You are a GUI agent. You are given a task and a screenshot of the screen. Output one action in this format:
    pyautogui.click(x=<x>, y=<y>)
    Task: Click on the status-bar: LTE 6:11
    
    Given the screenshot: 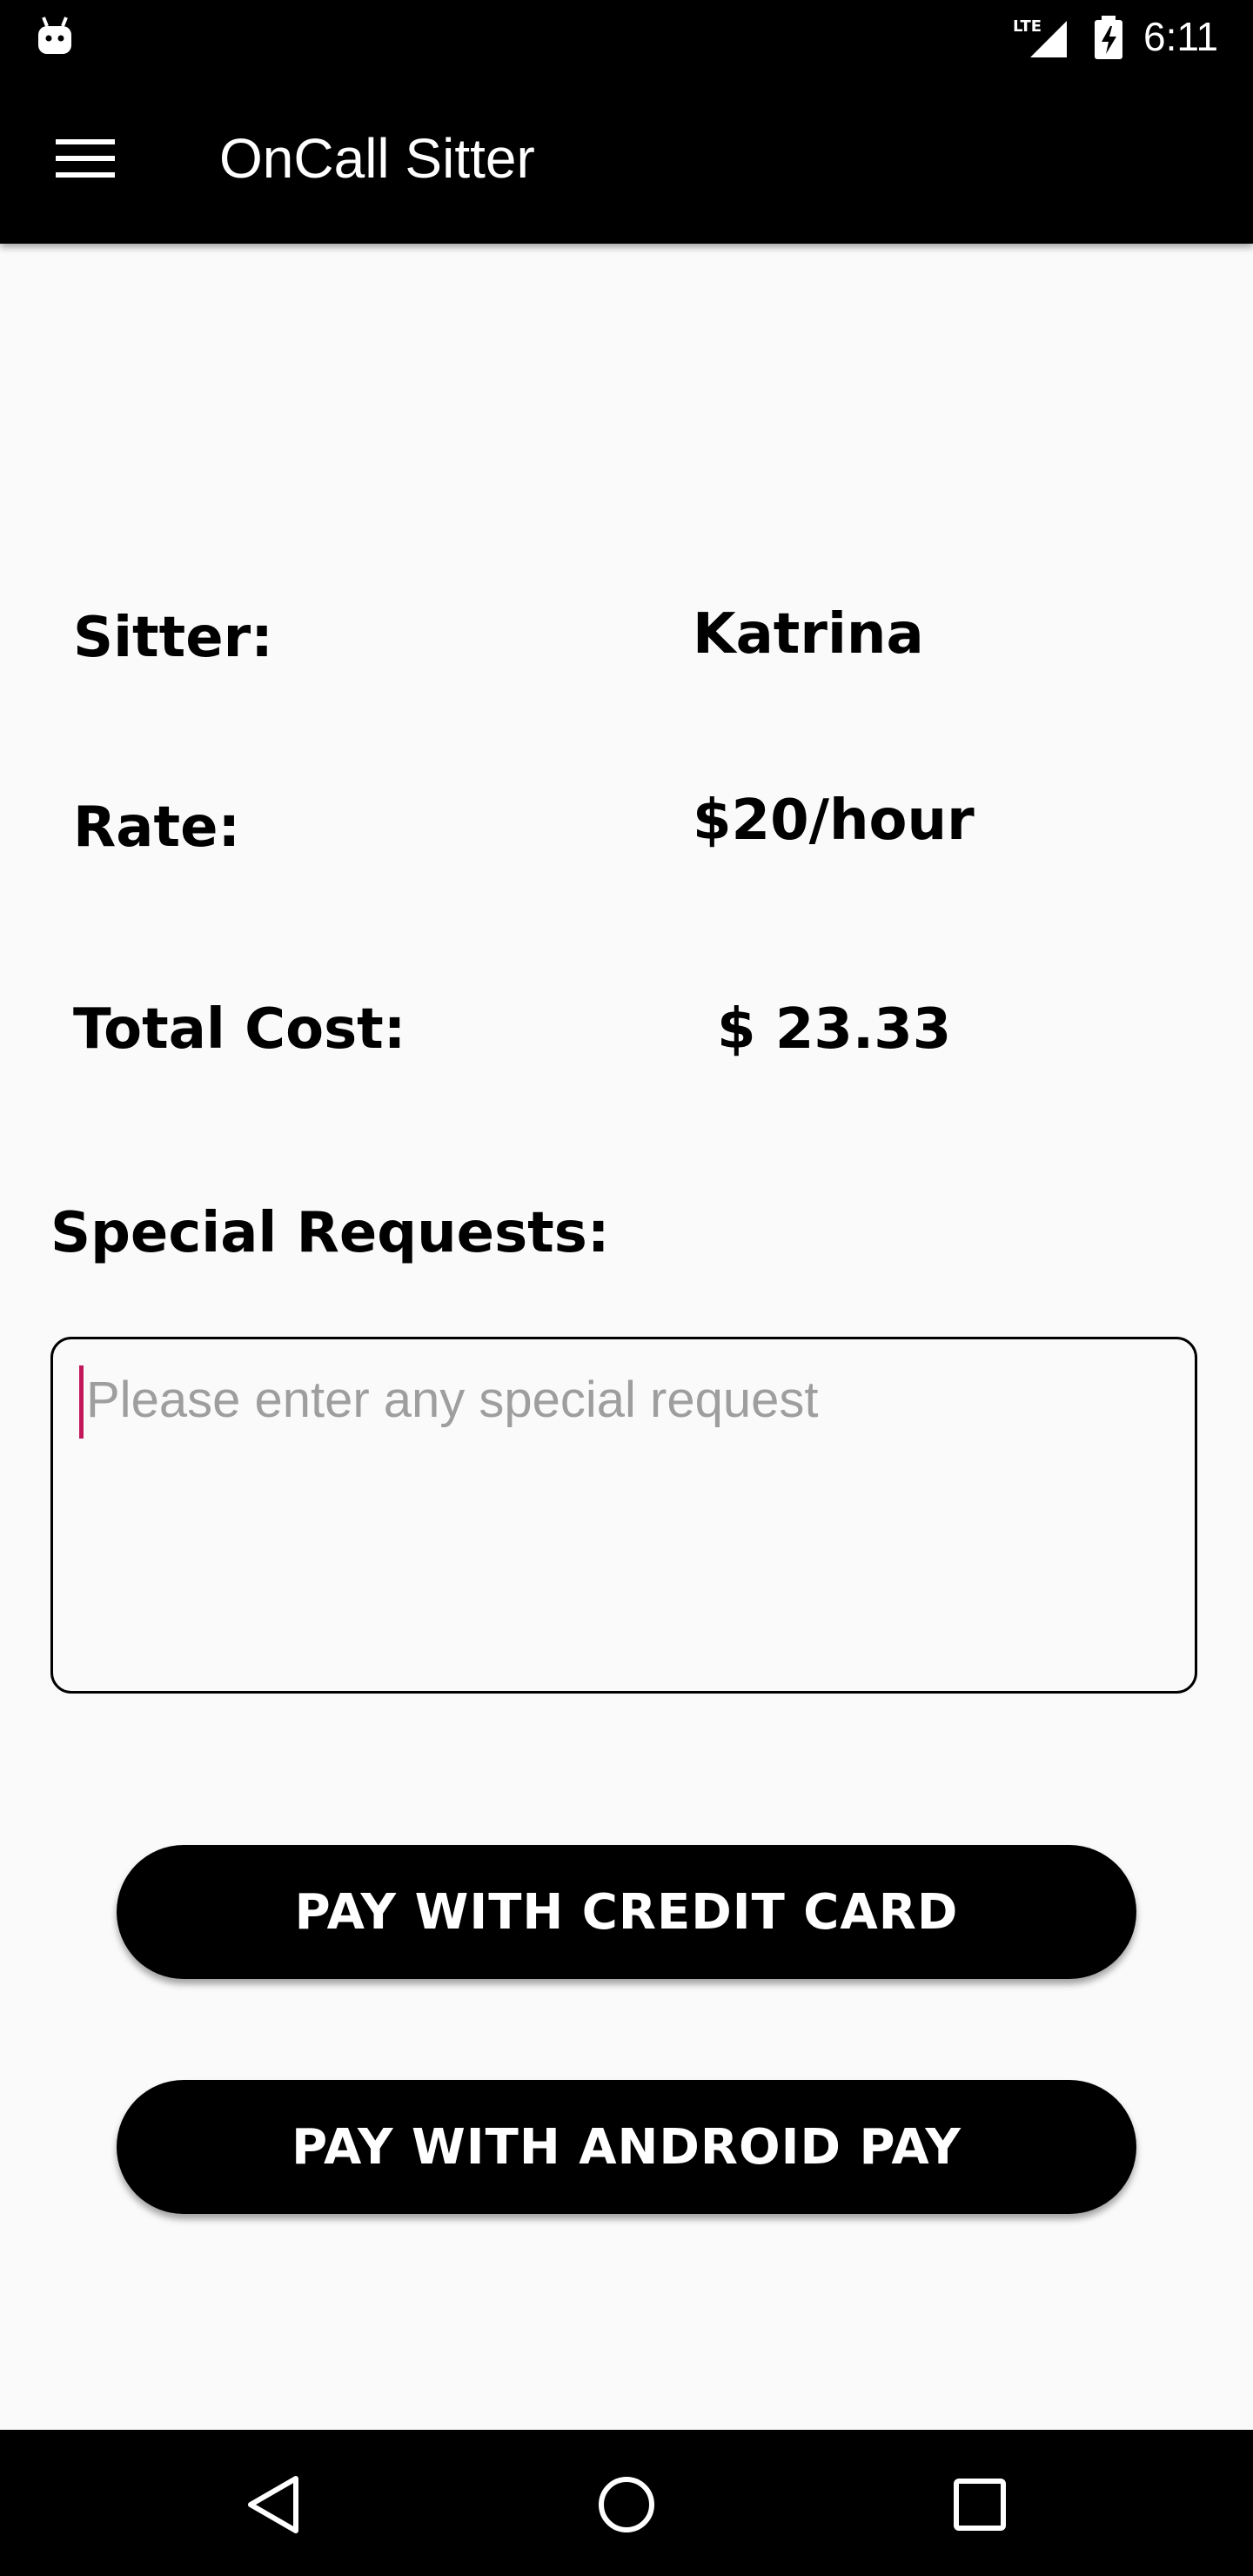 What is the action you would take?
    pyautogui.click(x=626, y=37)
    